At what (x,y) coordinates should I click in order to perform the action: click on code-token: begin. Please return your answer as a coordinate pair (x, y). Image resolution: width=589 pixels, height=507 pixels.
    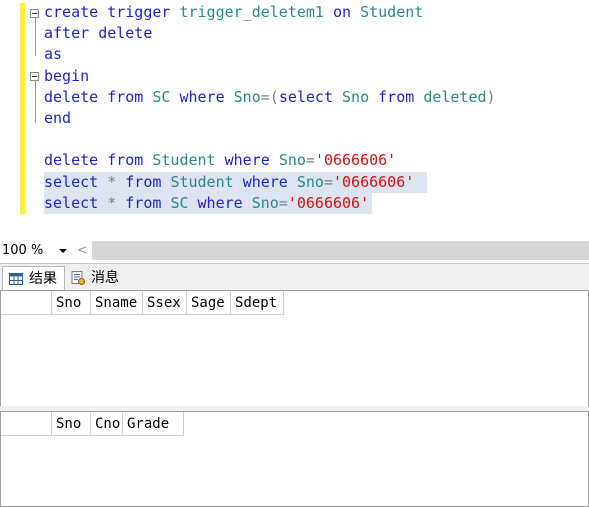
    Looking at the image, I should click on (67, 75).